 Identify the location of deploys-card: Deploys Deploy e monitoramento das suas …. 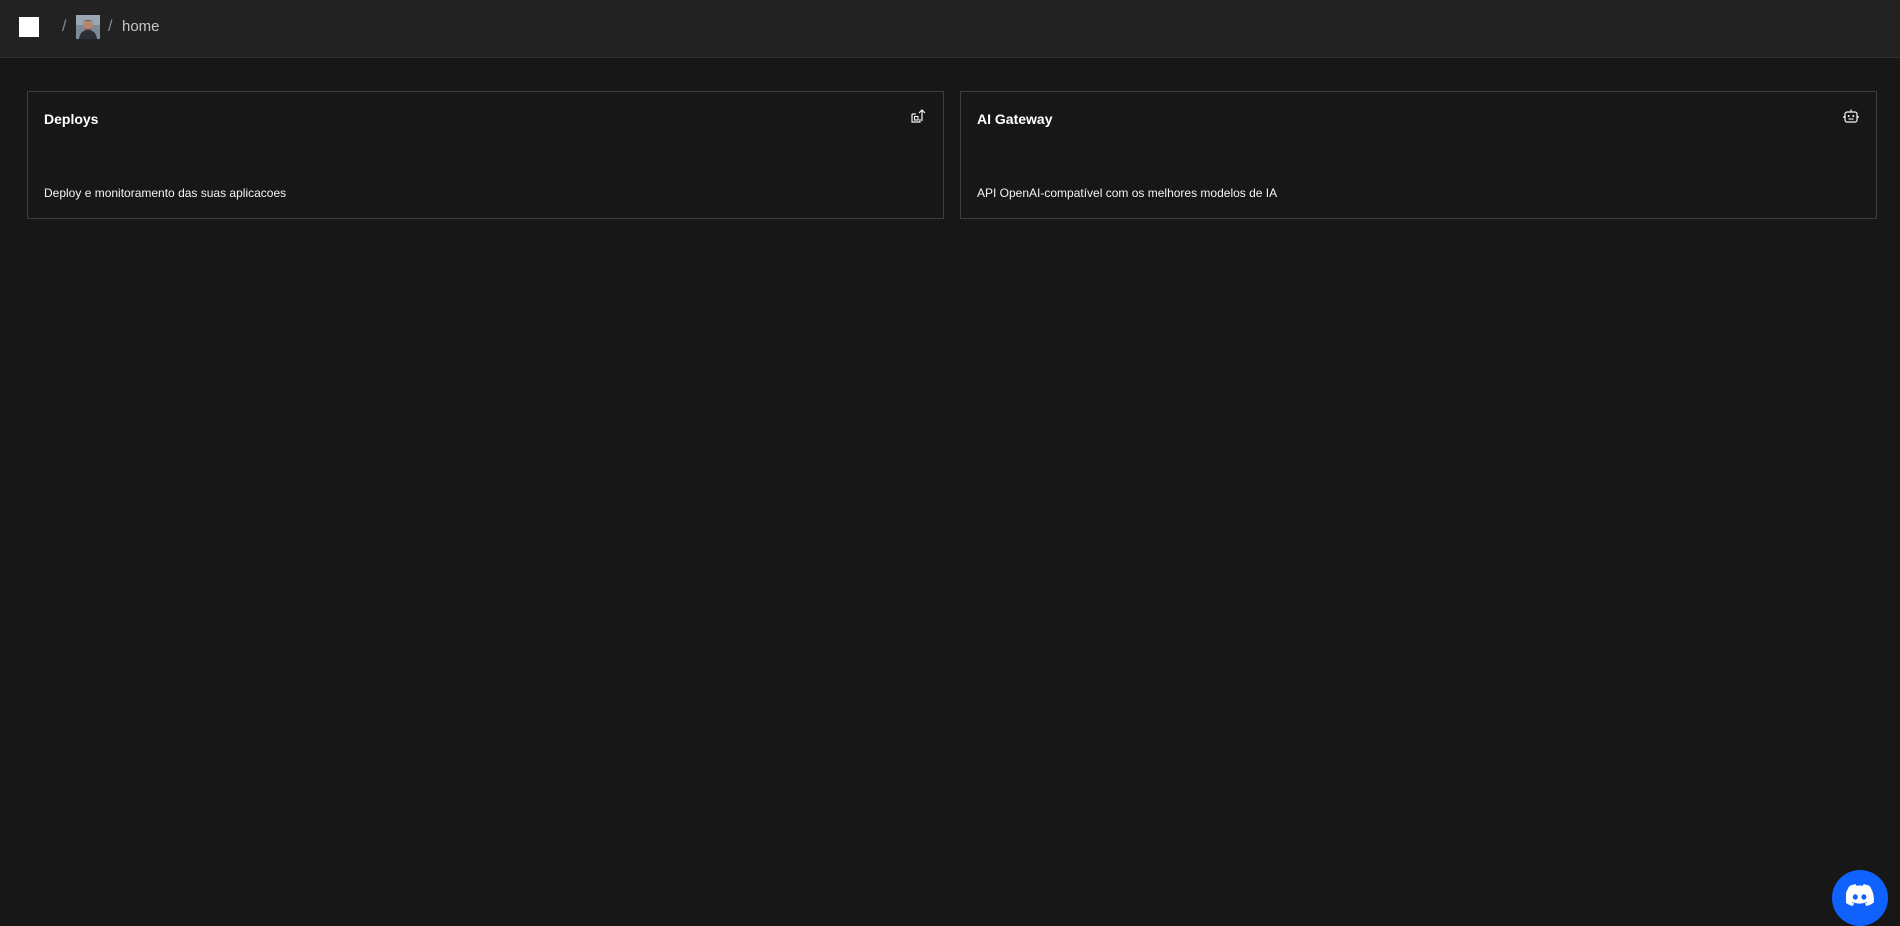
(485, 155).